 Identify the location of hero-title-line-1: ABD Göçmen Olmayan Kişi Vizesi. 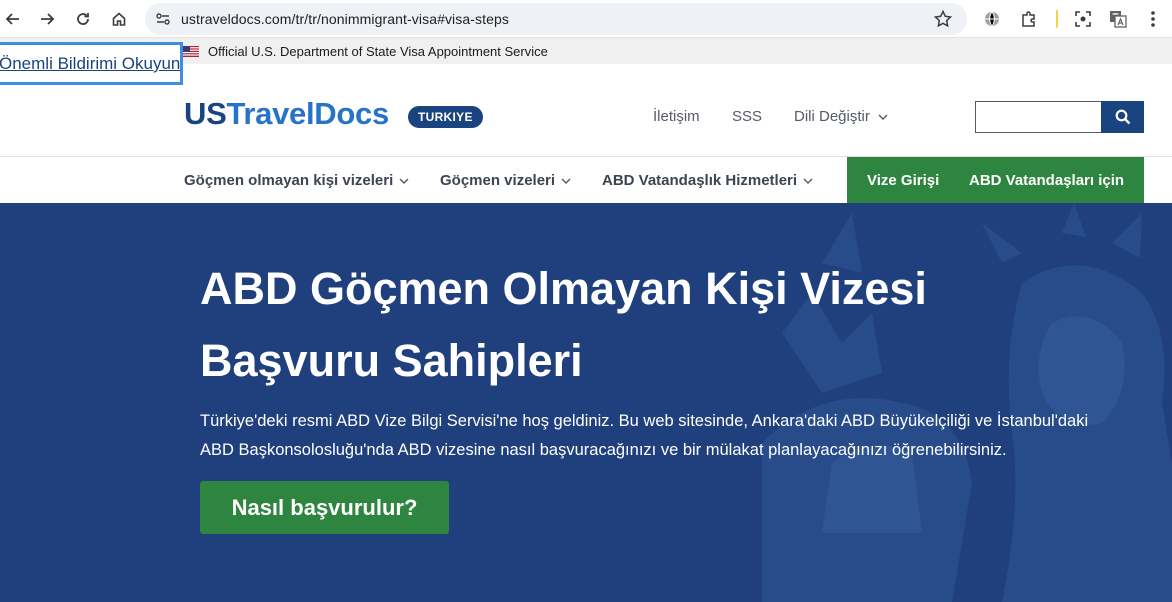
(563, 288).